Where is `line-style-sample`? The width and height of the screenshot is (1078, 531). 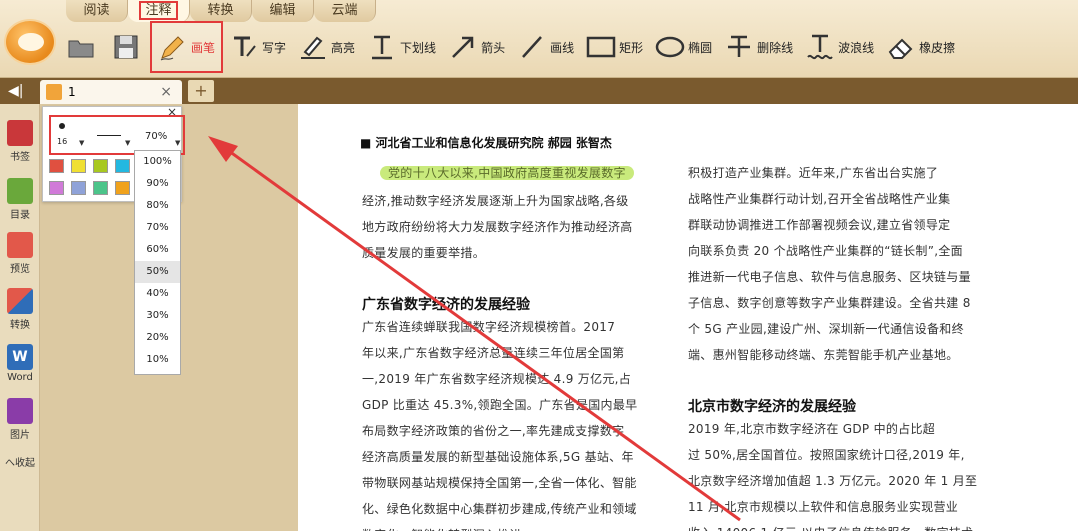
line-style-sample is located at coordinates (109, 135).